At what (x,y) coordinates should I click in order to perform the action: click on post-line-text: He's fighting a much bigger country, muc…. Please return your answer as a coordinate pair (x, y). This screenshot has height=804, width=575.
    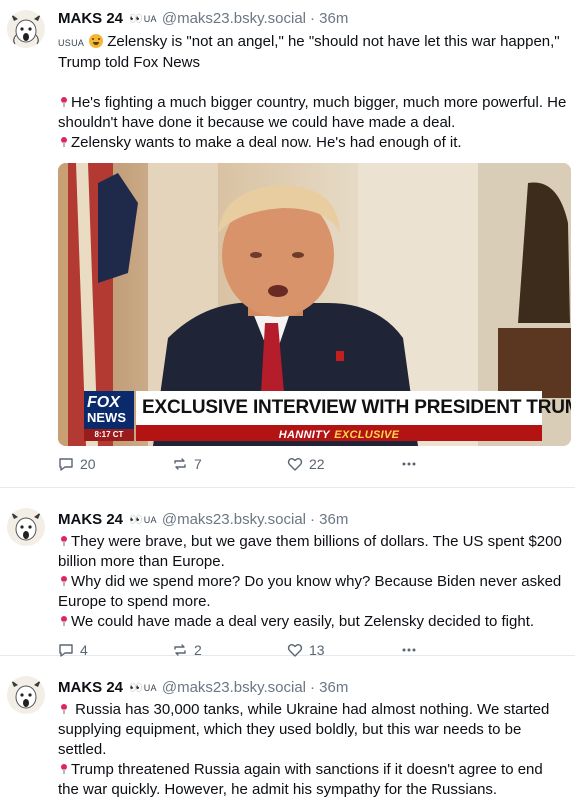
    Looking at the image, I should click on (312, 112).